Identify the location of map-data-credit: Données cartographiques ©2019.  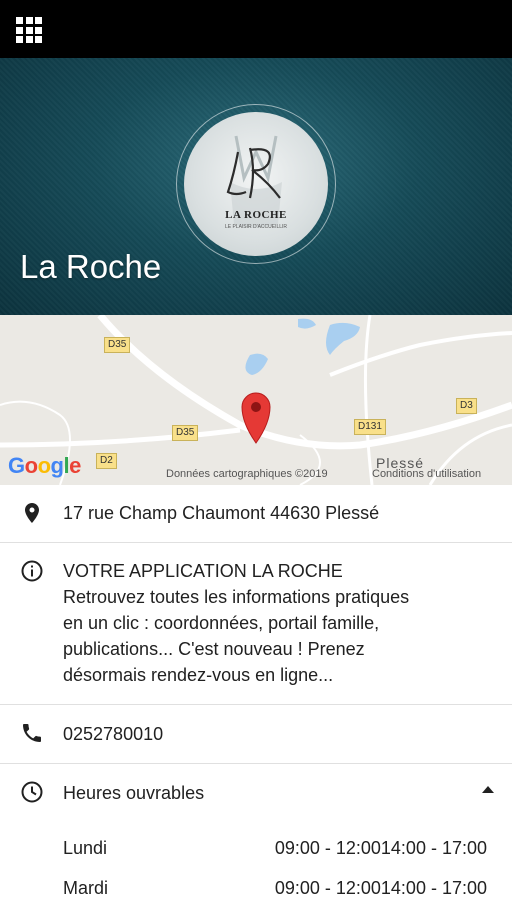
(247, 474).